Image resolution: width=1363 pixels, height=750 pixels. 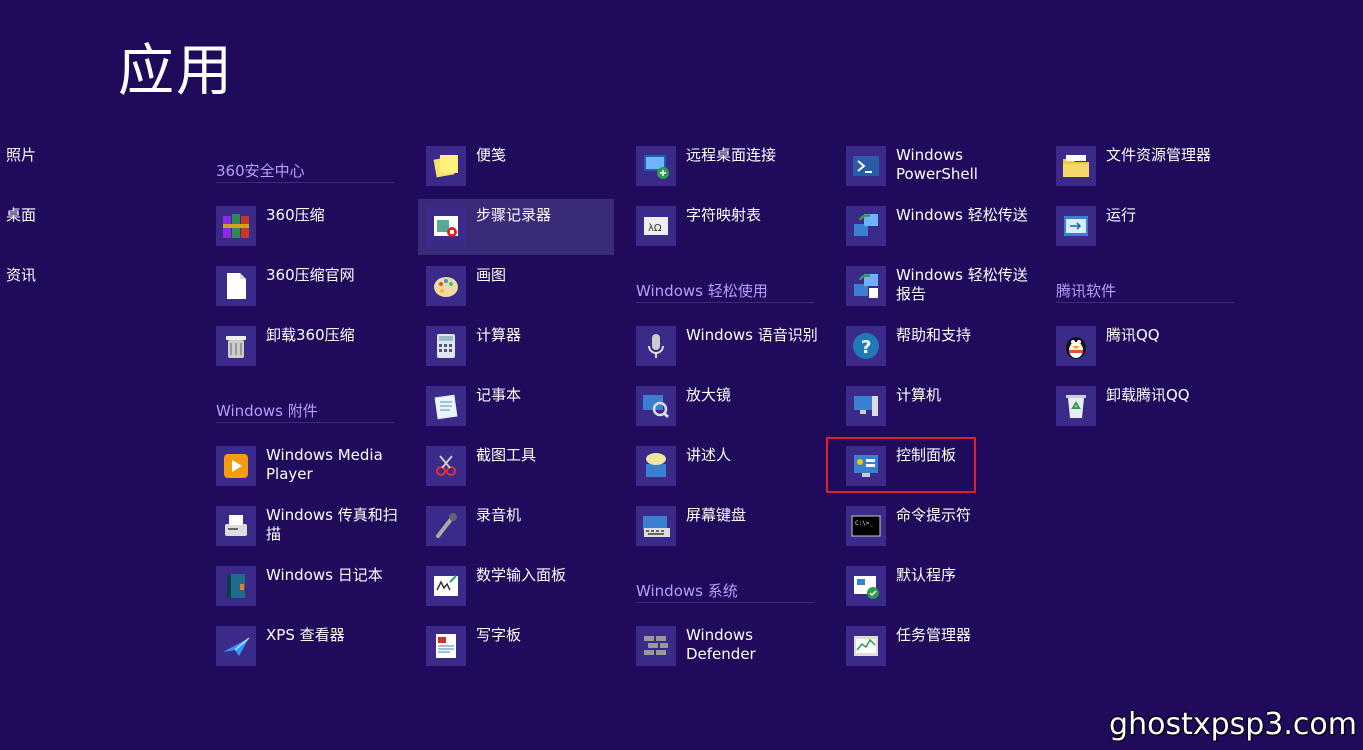 What do you see at coordinates (962, 284) in the screenshot?
I see `app-tile-label: Windows 轻松传送报告` at bounding box center [962, 284].